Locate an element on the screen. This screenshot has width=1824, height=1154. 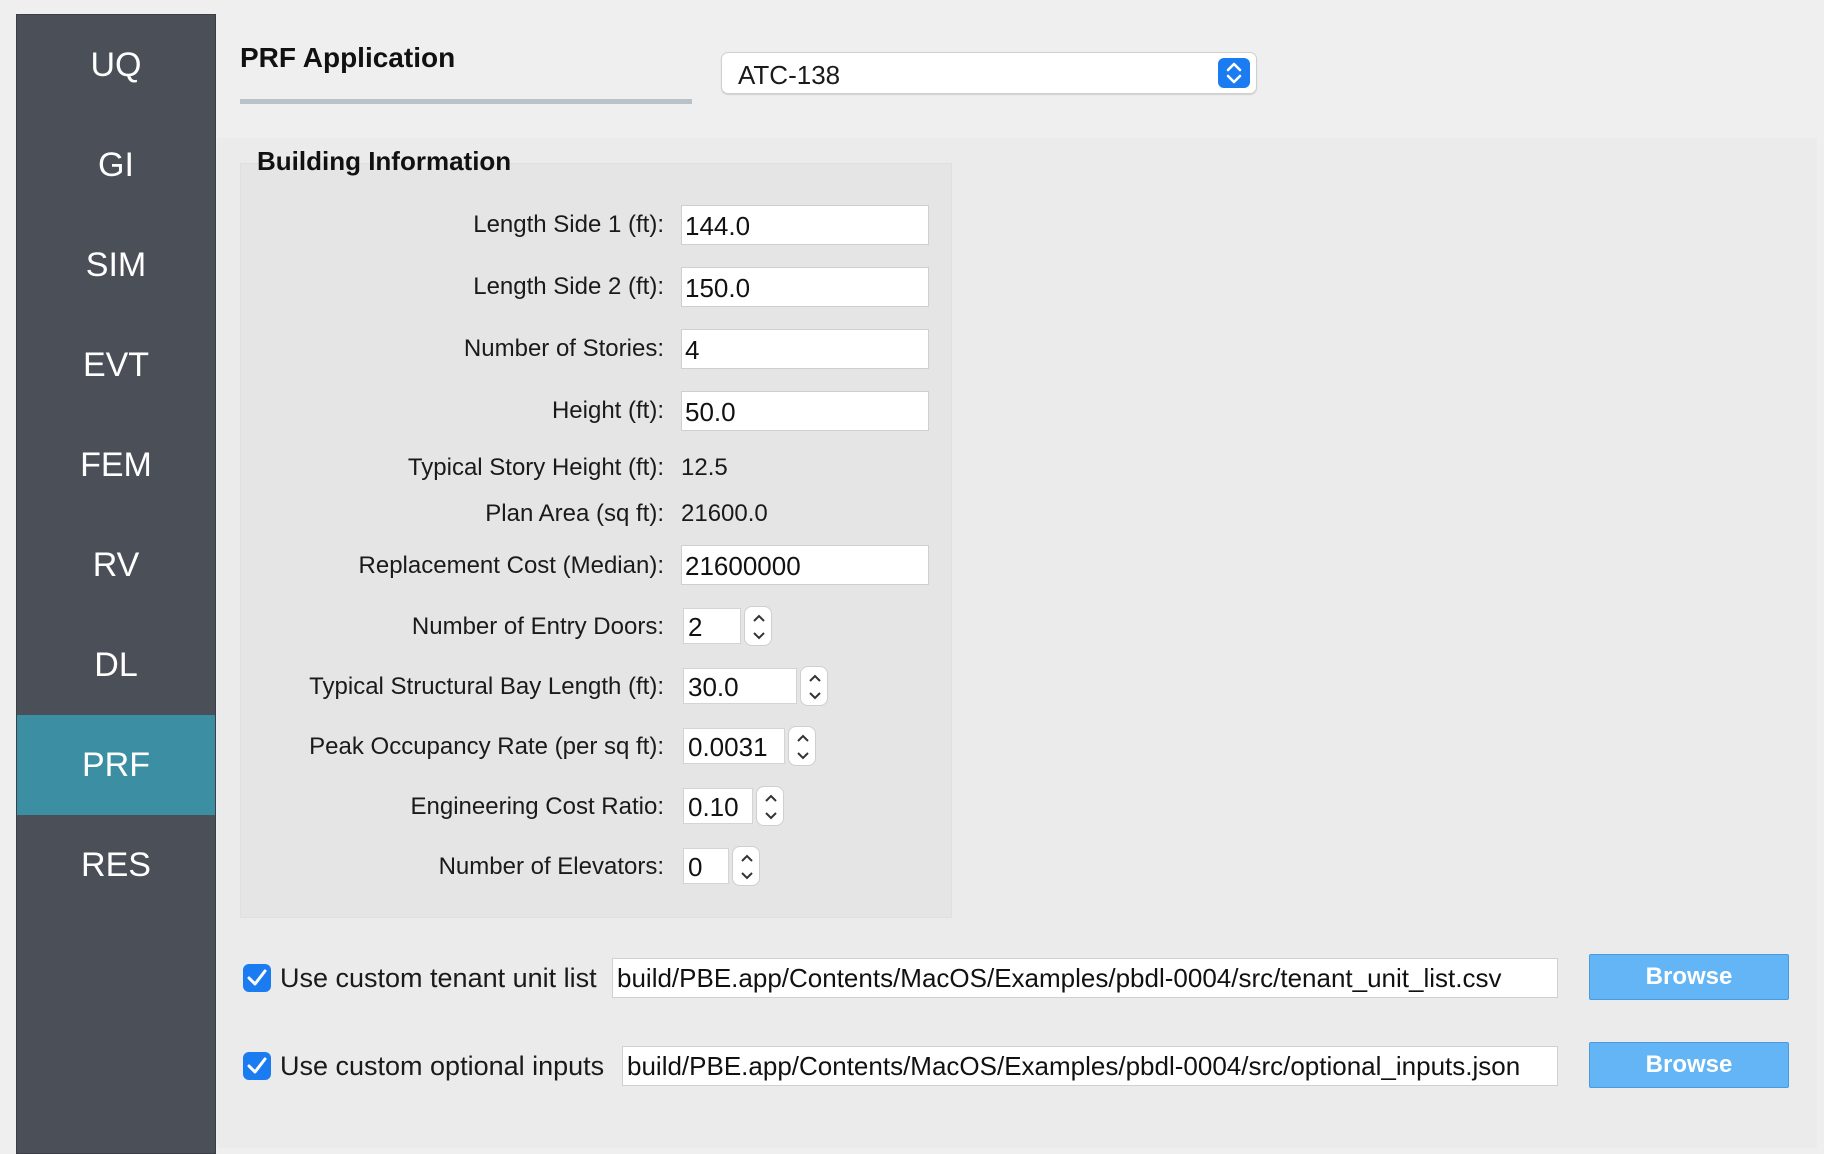
sidebar-item-gi: GI is located at coordinates (116, 165).